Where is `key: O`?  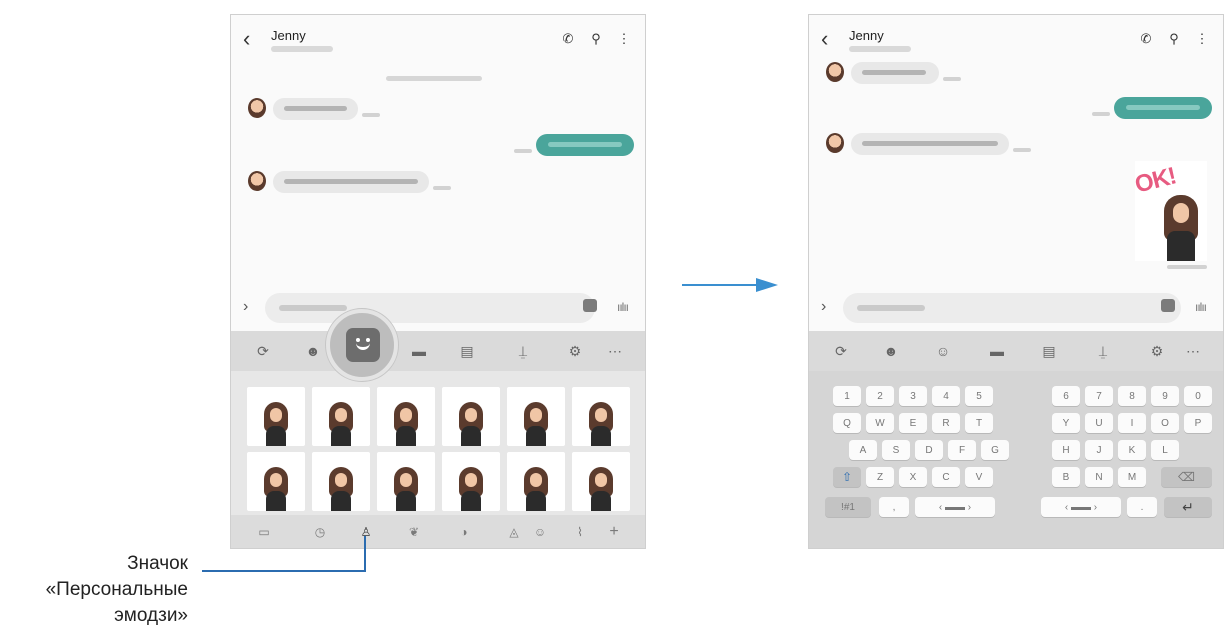 key: O is located at coordinates (1165, 423).